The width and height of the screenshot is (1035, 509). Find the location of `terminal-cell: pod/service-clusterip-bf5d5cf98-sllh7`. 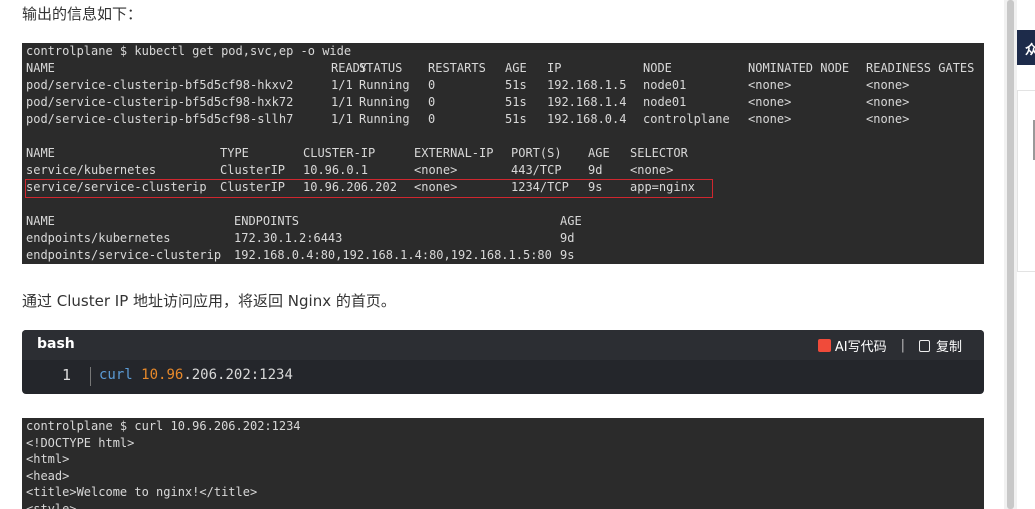

terminal-cell: pod/service-clusterip-bf5d5cf98-sllh7 is located at coordinates (160, 119).